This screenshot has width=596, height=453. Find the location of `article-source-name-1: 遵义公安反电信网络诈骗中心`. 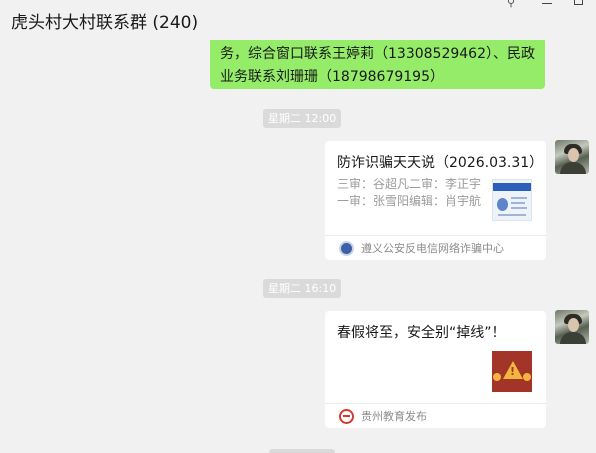

article-source-name-1: 遵义公安反电信网络诈骗中心 is located at coordinates (432, 248).